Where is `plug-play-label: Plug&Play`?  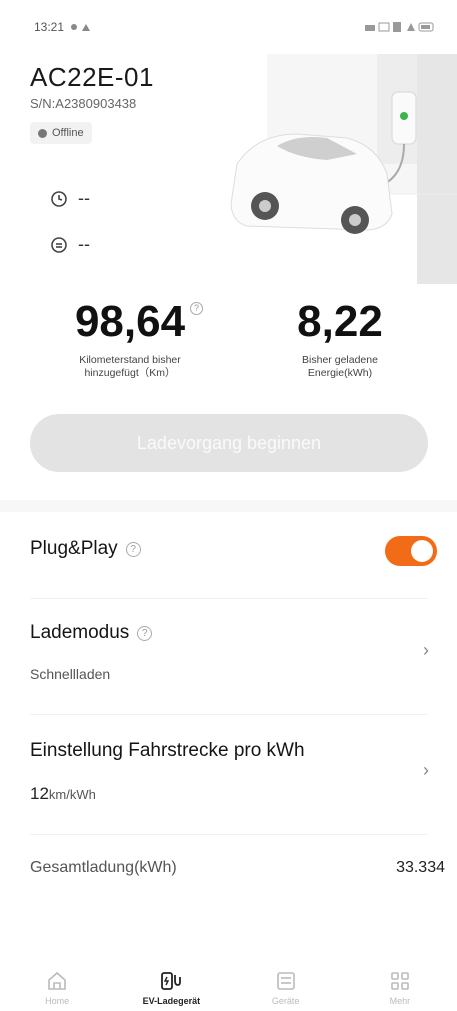 plug-play-label: Plug&Play is located at coordinates (74, 548).